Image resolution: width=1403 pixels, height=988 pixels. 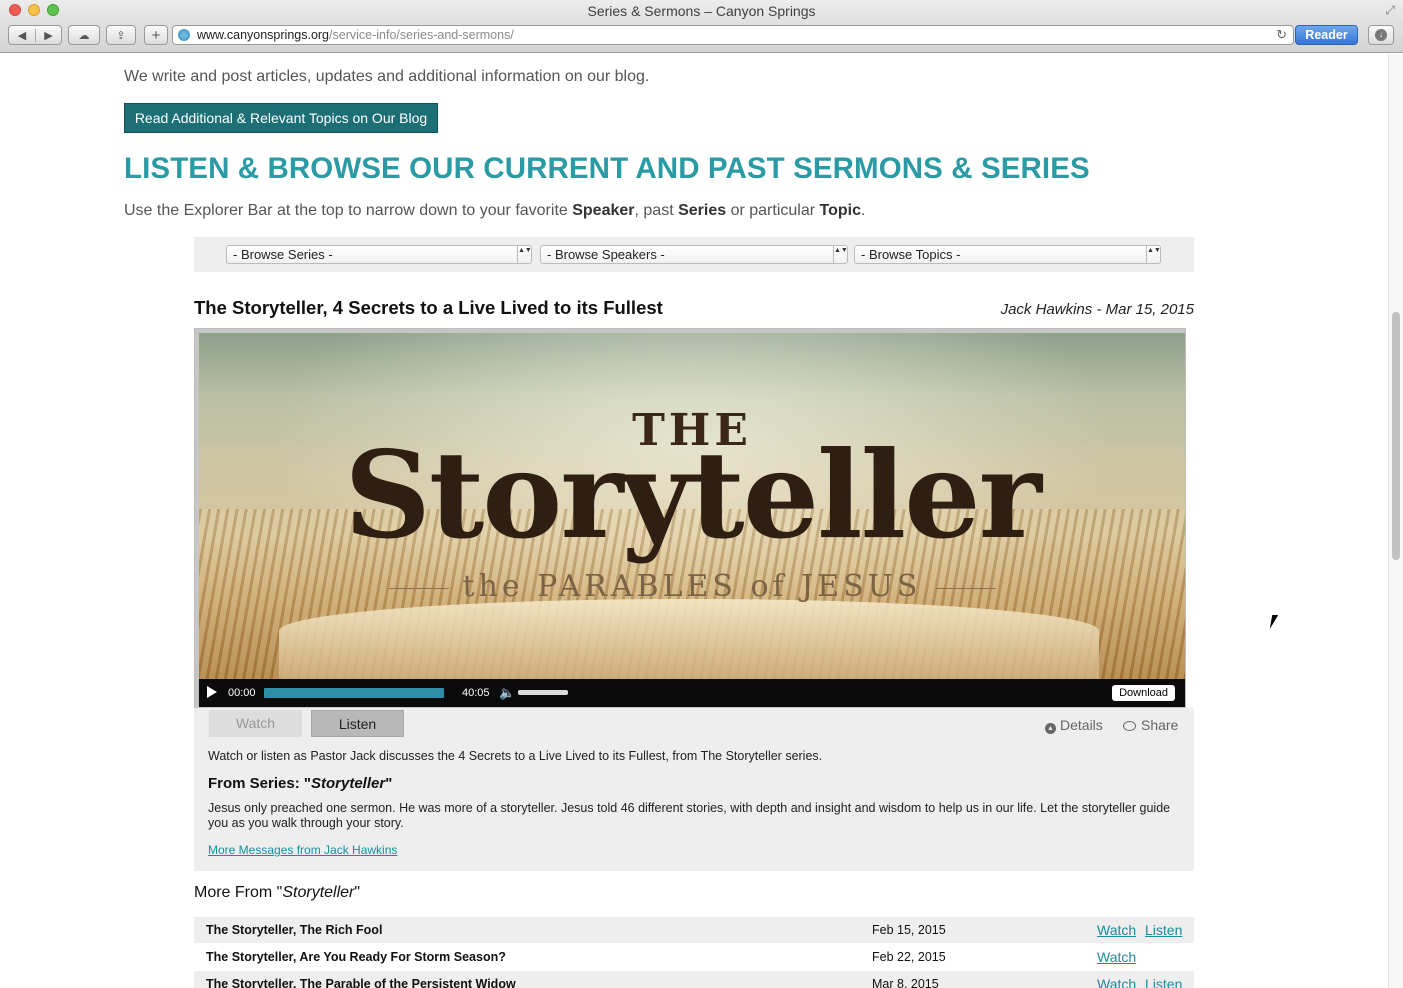 What do you see at coordinates (302, 850) in the screenshot?
I see `more-messages-link: More Messages from Jack Hawkins` at bounding box center [302, 850].